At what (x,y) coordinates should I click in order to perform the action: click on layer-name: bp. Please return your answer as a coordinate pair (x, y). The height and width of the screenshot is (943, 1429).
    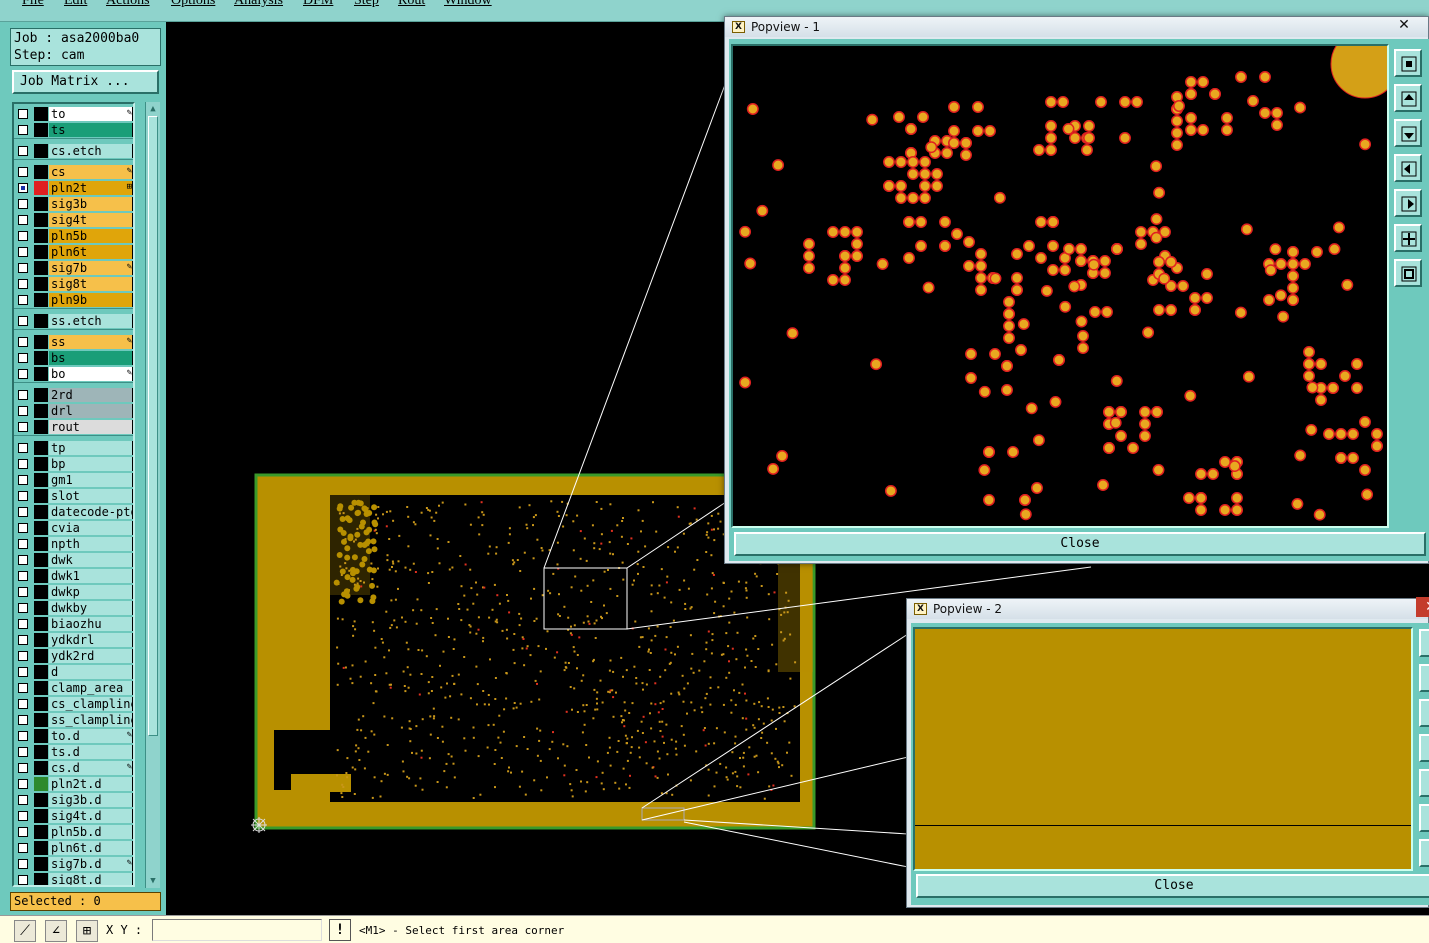
    Looking at the image, I should click on (91, 464).